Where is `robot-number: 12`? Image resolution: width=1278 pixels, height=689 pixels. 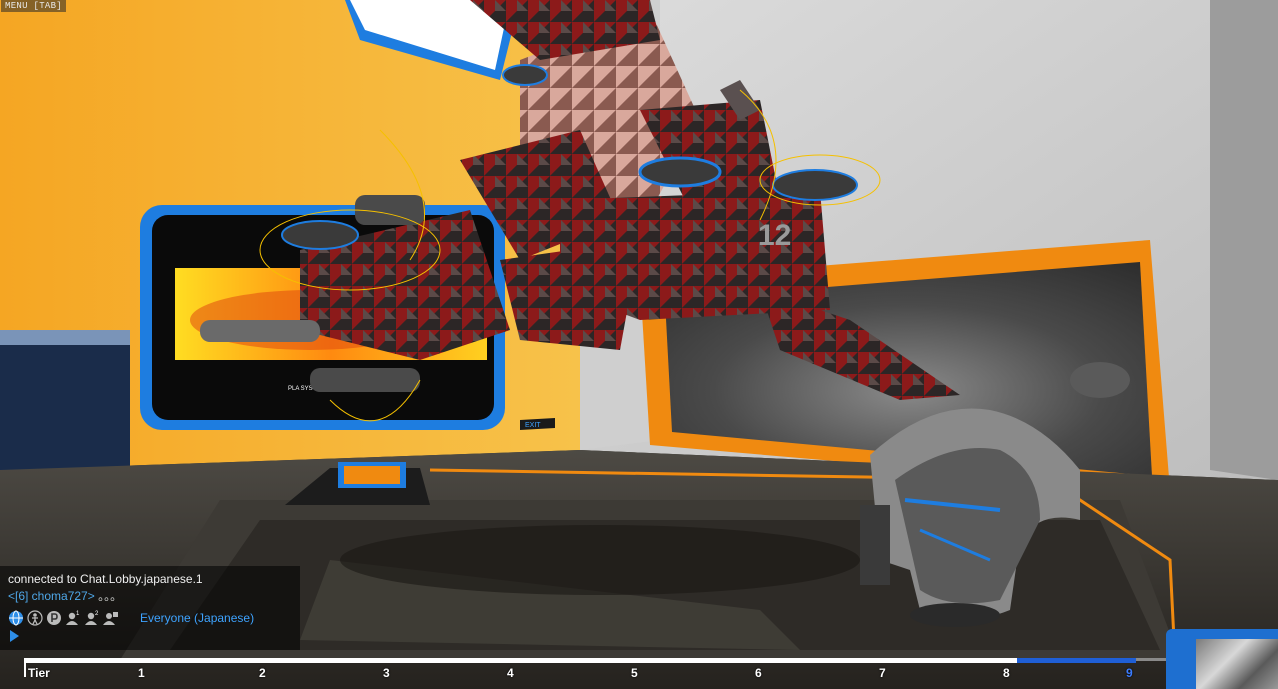 robot-number: 12 is located at coordinates (774, 235).